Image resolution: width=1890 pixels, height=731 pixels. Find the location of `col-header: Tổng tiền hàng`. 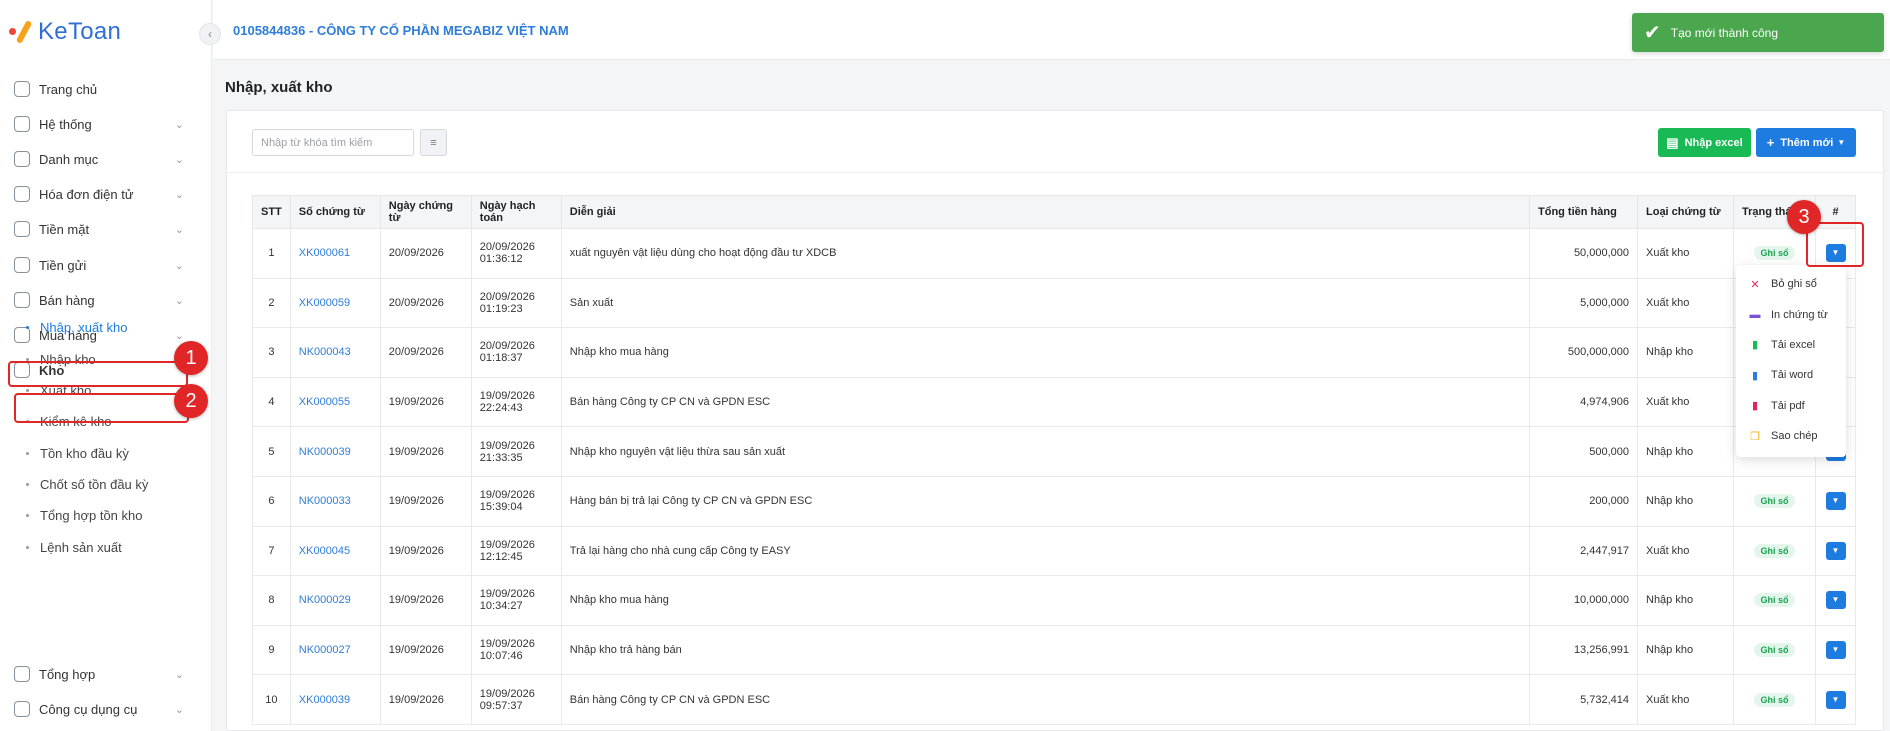

col-header: Tổng tiền hàng is located at coordinates (1583, 212).